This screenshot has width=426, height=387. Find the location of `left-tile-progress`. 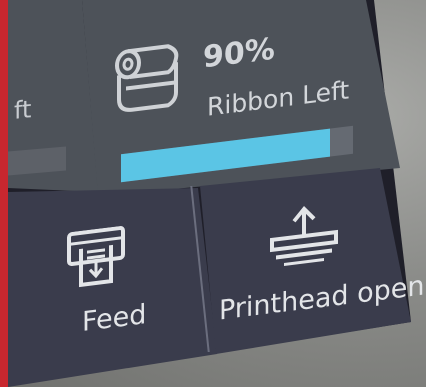

left-tile-progress is located at coordinates (37, 161).